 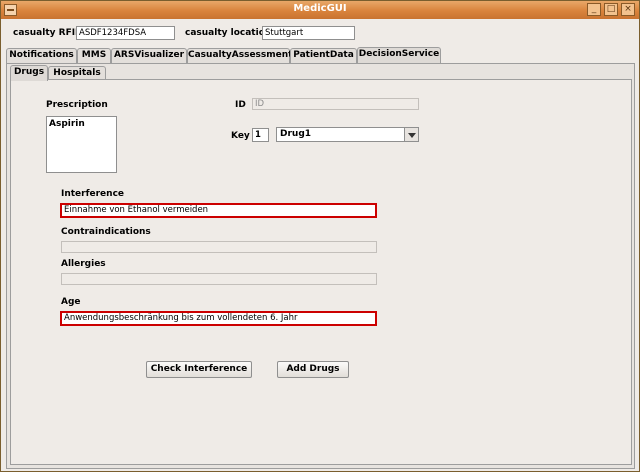 I want to click on dropdown-arrow-icon, so click(x=411, y=134).